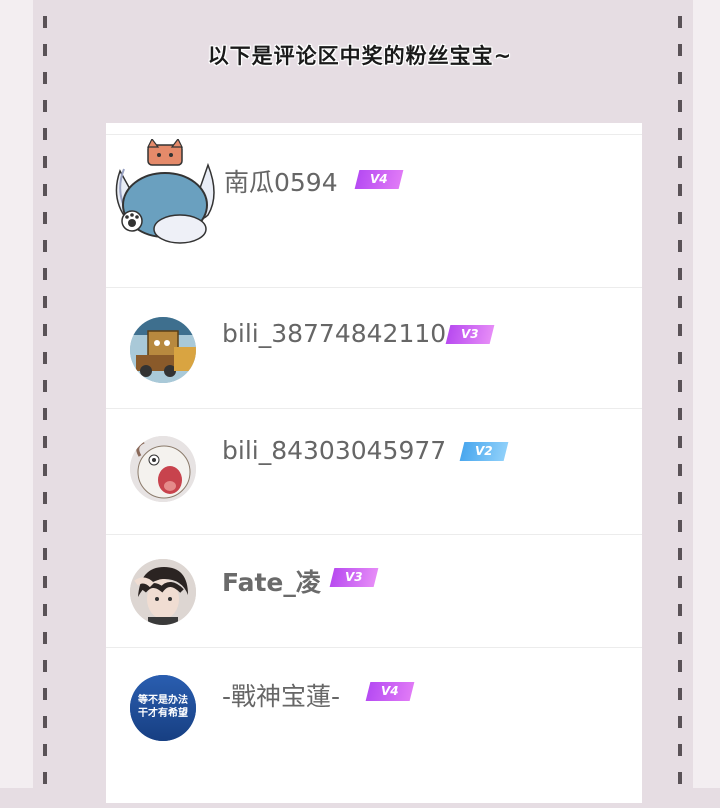 This screenshot has height=808, width=720. What do you see at coordinates (165, 194) in the screenshot?
I see `cat-slime-avatar-icon` at bounding box center [165, 194].